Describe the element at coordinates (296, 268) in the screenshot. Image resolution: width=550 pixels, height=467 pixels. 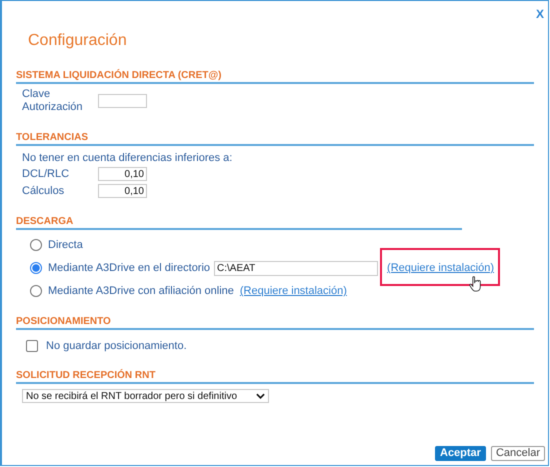
I see `path-field: C:\AEAT` at that location.